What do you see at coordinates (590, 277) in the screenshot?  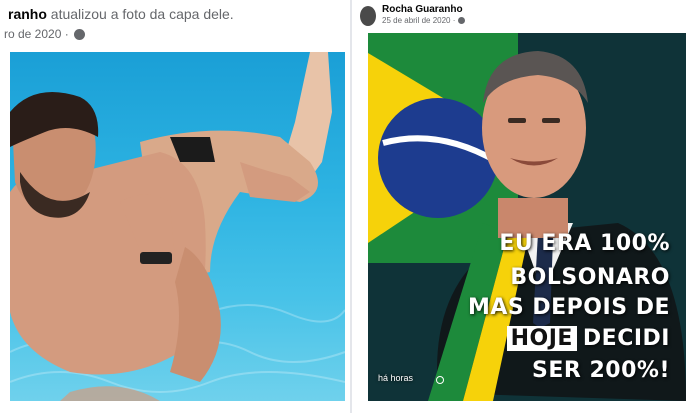 I see `overlay-text-line: BOLSONARO` at bounding box center [590, 277].